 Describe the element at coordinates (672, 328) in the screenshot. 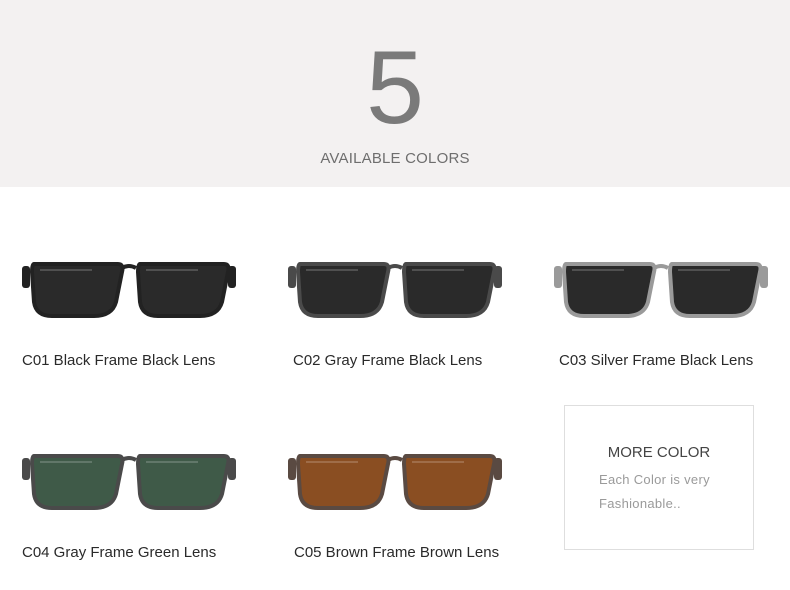

I see `product-c03: C03 Silver Frame Black Lens` at that location.